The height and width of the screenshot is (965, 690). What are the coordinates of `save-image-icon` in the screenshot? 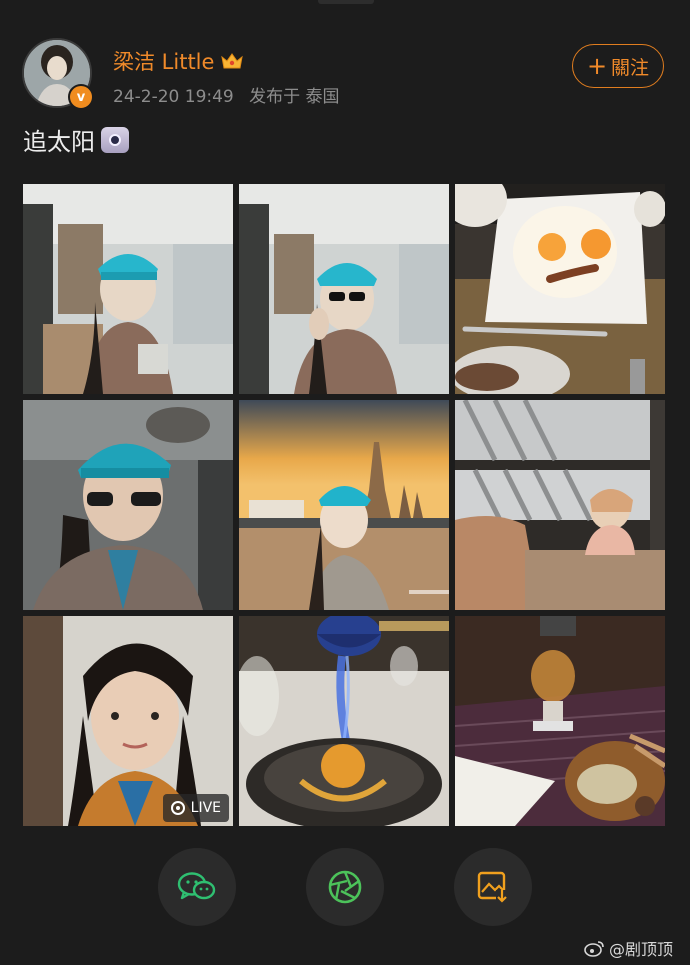 It's located at (493, 887).